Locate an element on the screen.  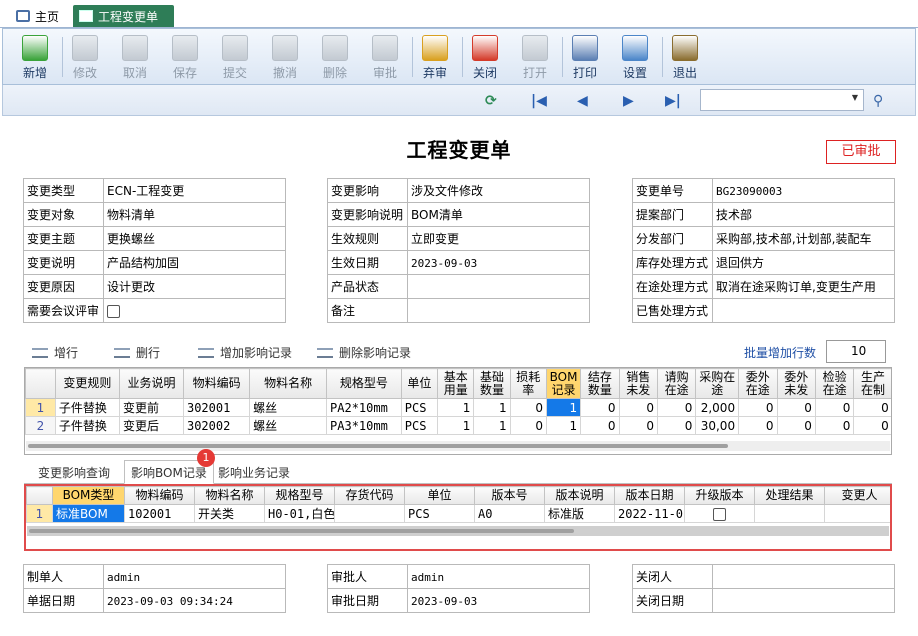
column-header: 检验在途 is located at coordinates (834, 383).